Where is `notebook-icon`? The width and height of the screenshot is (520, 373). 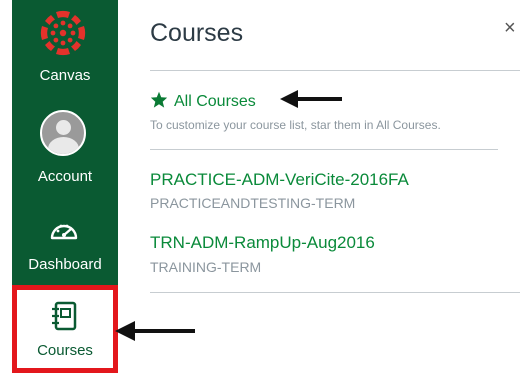 notebook-icon is located at coordinates (65, 316).